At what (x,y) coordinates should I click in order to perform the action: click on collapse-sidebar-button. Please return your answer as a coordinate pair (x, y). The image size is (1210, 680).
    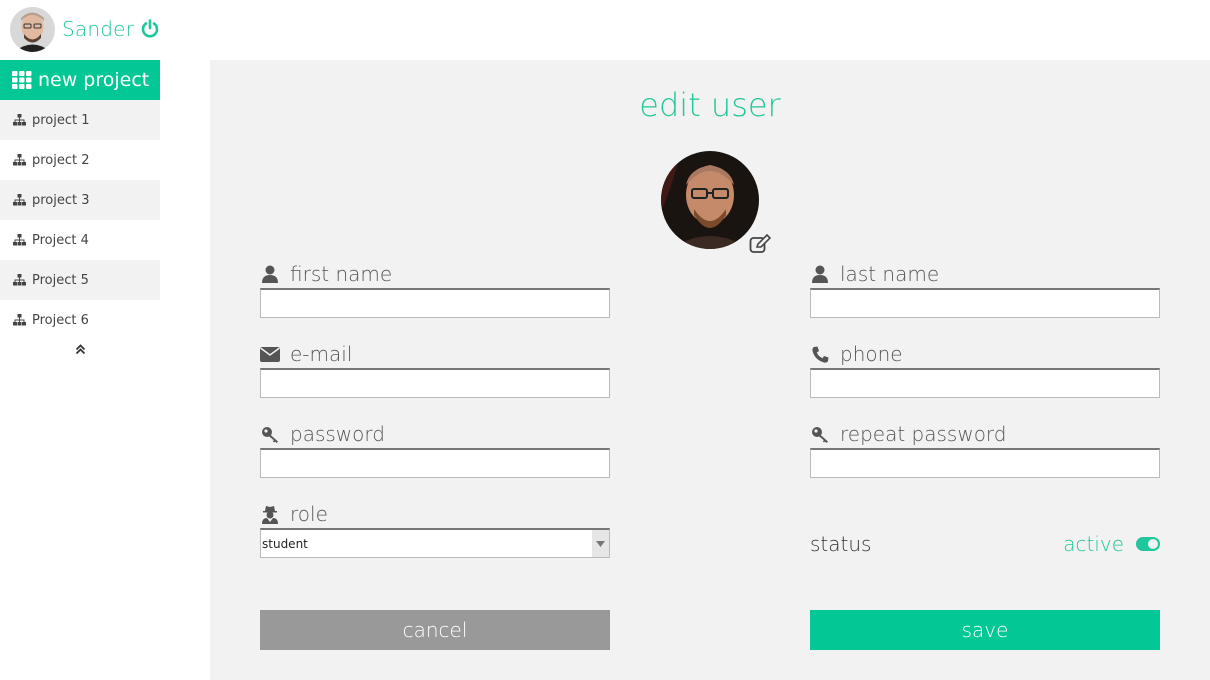
    Looking at the image, I should click on (80, 347).